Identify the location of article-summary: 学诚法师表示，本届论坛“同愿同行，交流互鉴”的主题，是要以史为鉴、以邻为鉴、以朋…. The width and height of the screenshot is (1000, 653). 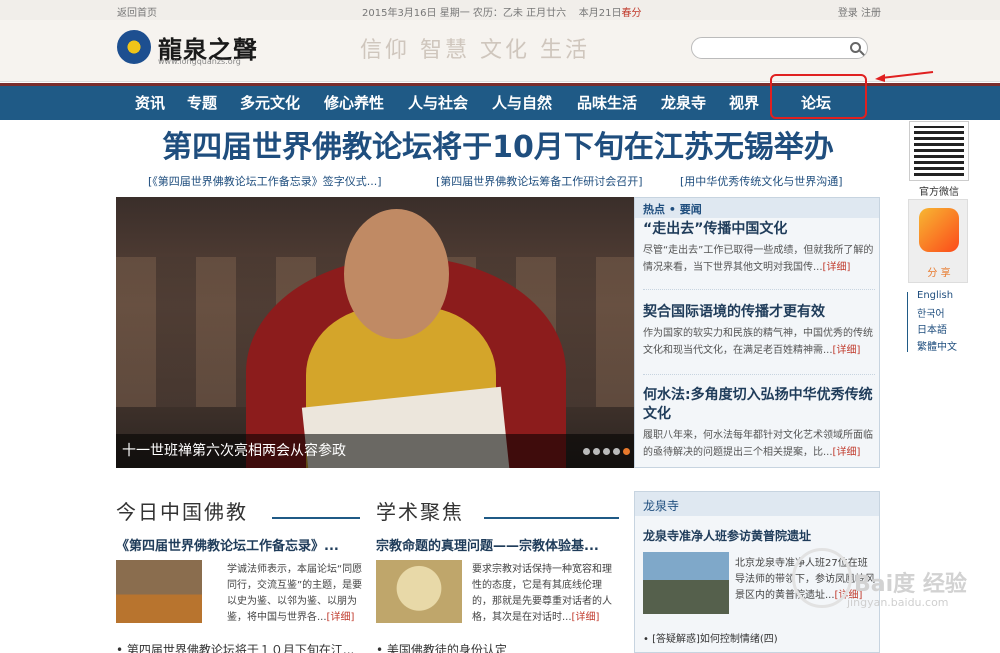
(295, 593).